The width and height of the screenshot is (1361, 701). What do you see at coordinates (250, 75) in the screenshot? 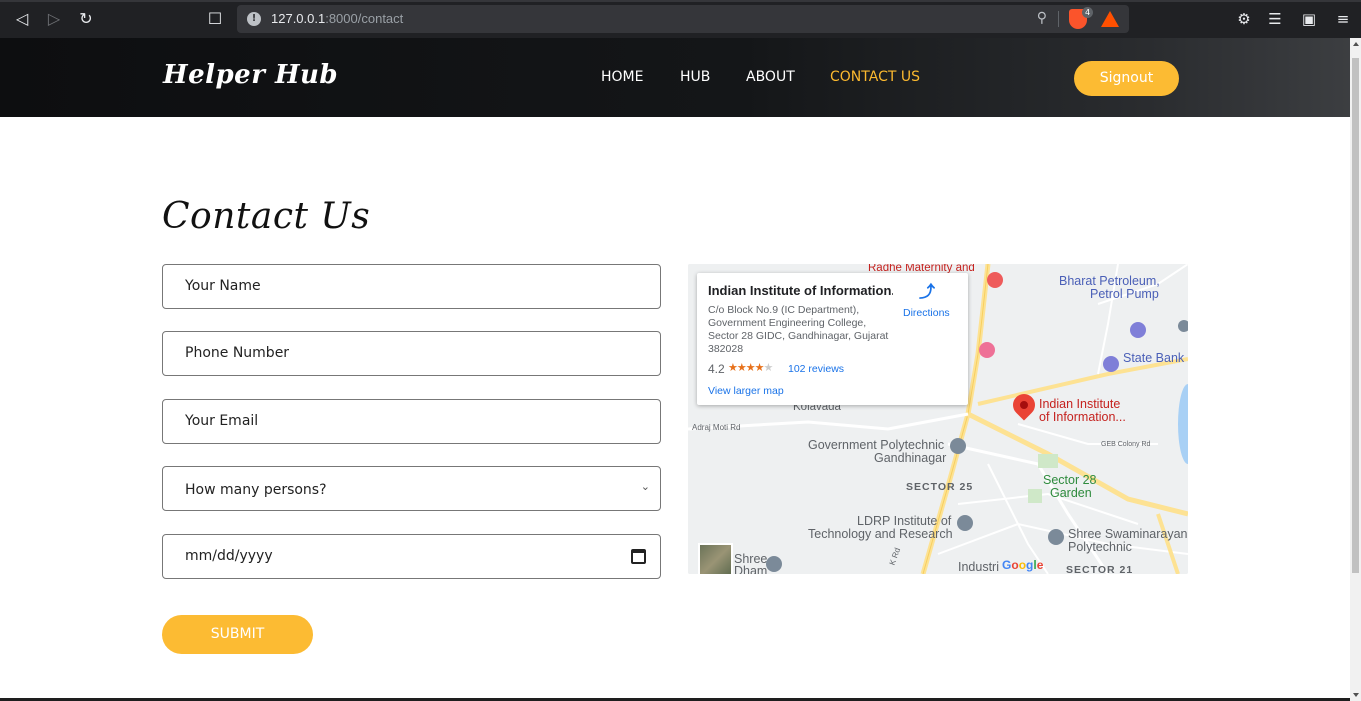
I see `brand-logo: Helper Hub` at bounding box center [250, 75].